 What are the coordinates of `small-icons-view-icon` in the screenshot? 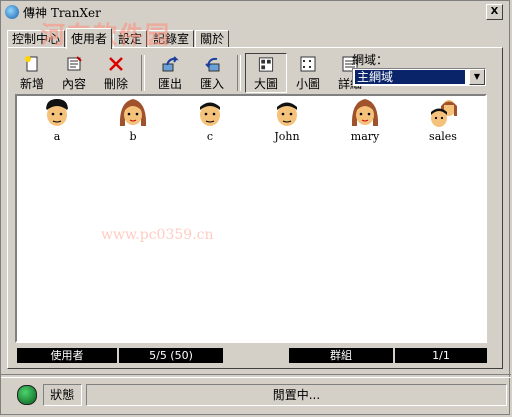 It's located at (308, 64).